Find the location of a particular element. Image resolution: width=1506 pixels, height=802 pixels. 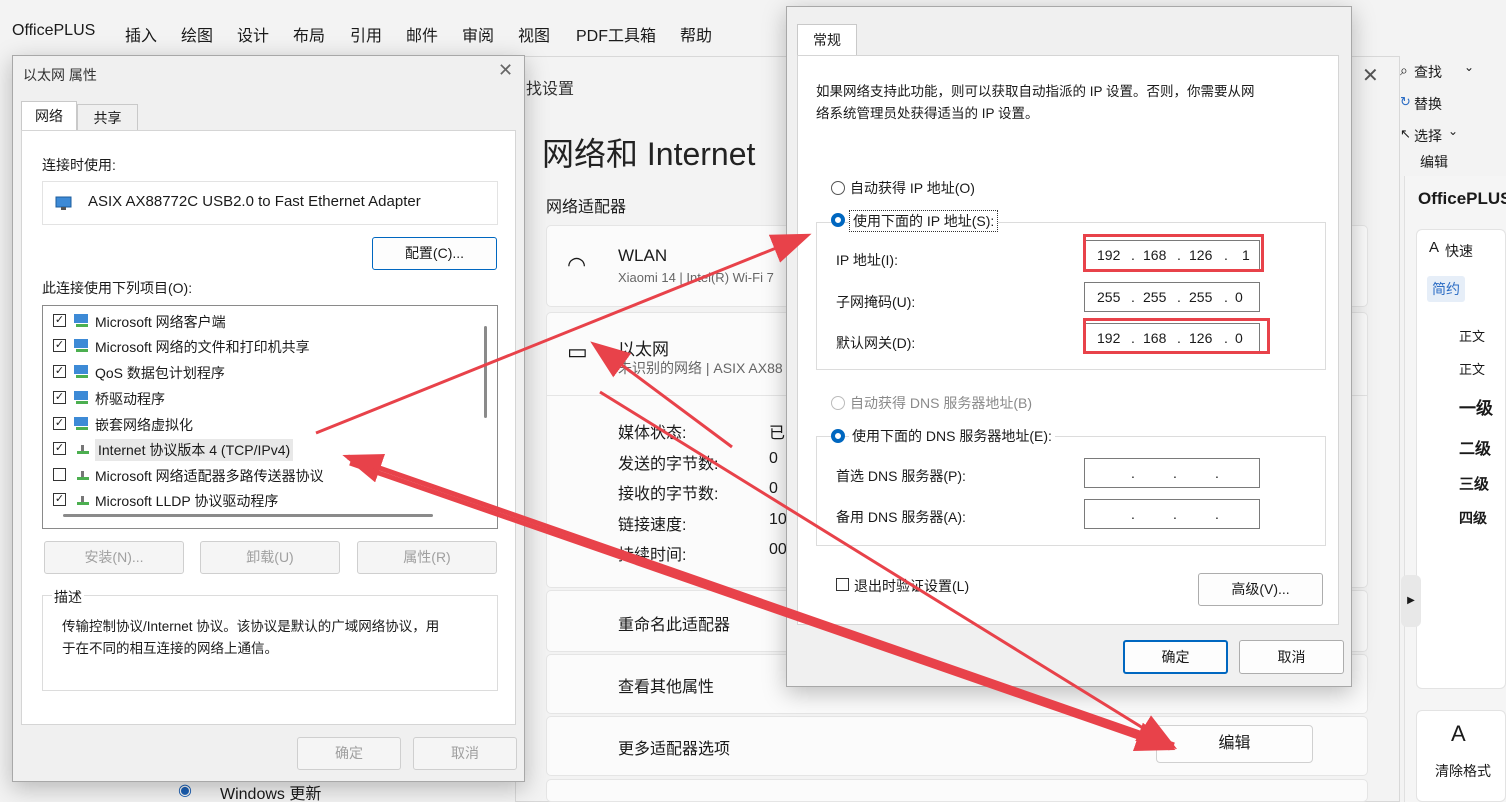

arrow-to-ip-dialog is located at coordinates (563, 334).